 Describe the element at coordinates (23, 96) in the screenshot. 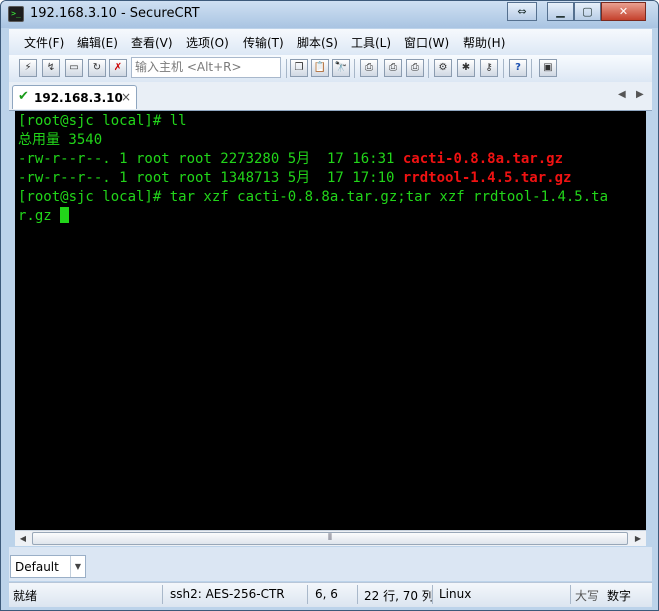

I see `connected-check-icon: ✔` at that location.